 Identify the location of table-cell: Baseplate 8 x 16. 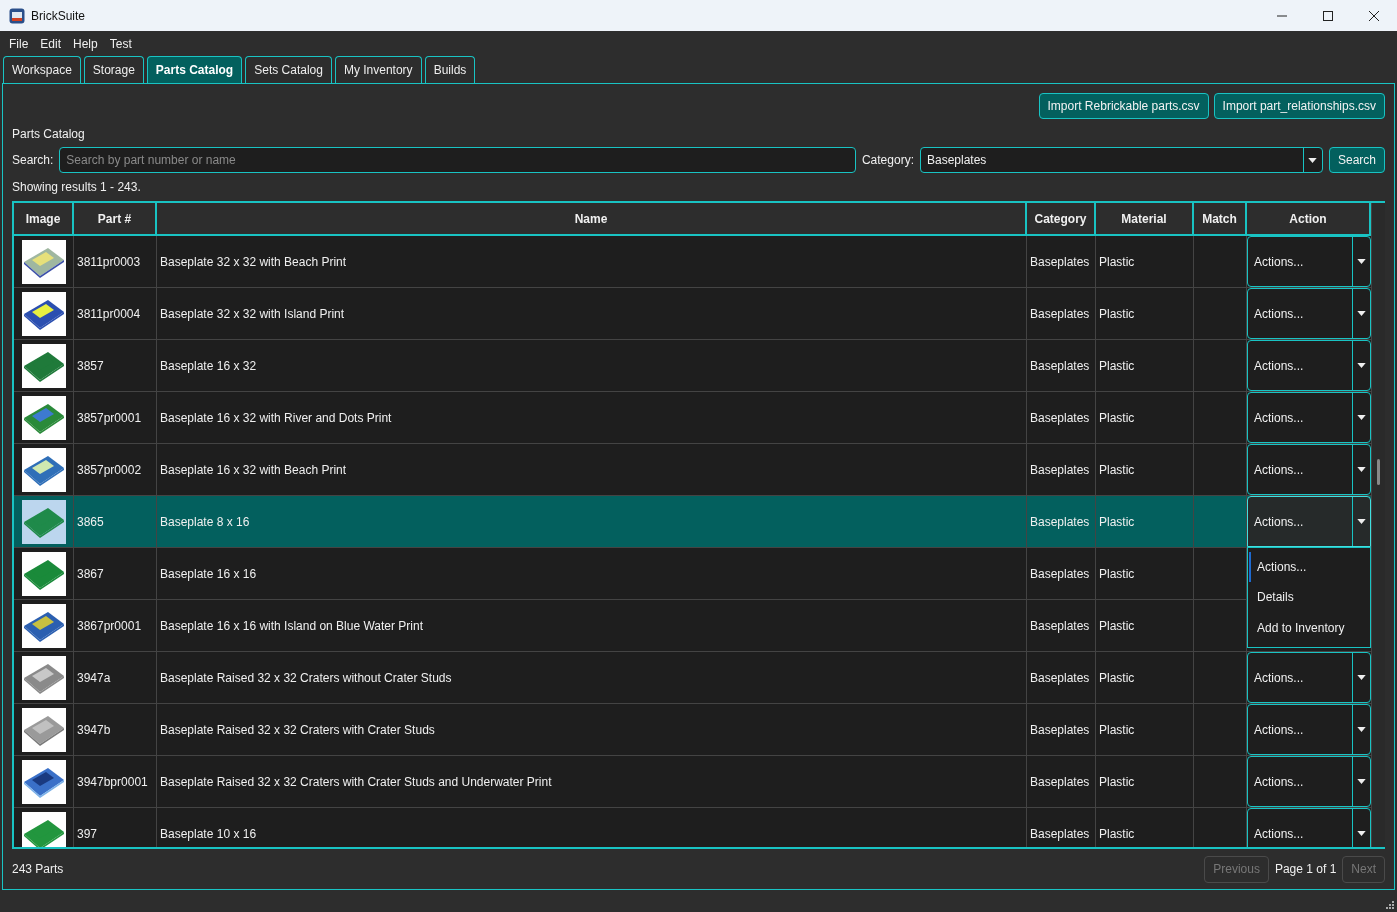
(592, 522).